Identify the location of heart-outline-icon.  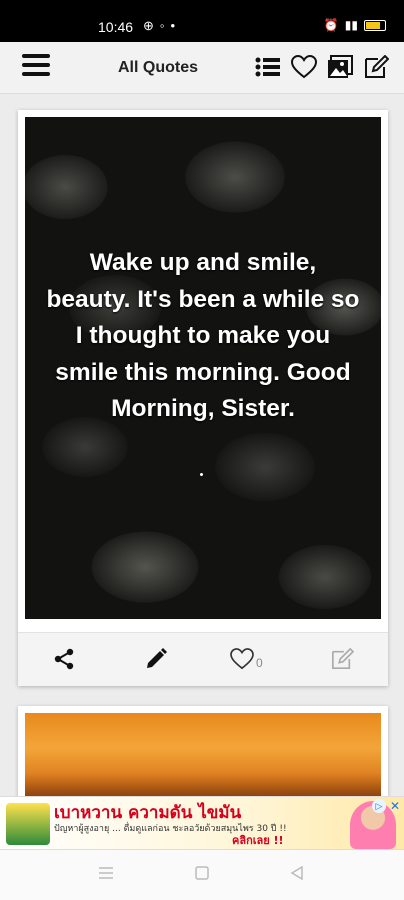
(242, 659).